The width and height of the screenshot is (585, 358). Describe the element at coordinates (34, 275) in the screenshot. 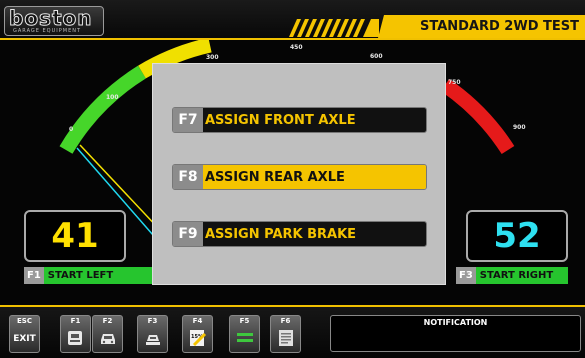

I see `start-left-key: F1` at that location.